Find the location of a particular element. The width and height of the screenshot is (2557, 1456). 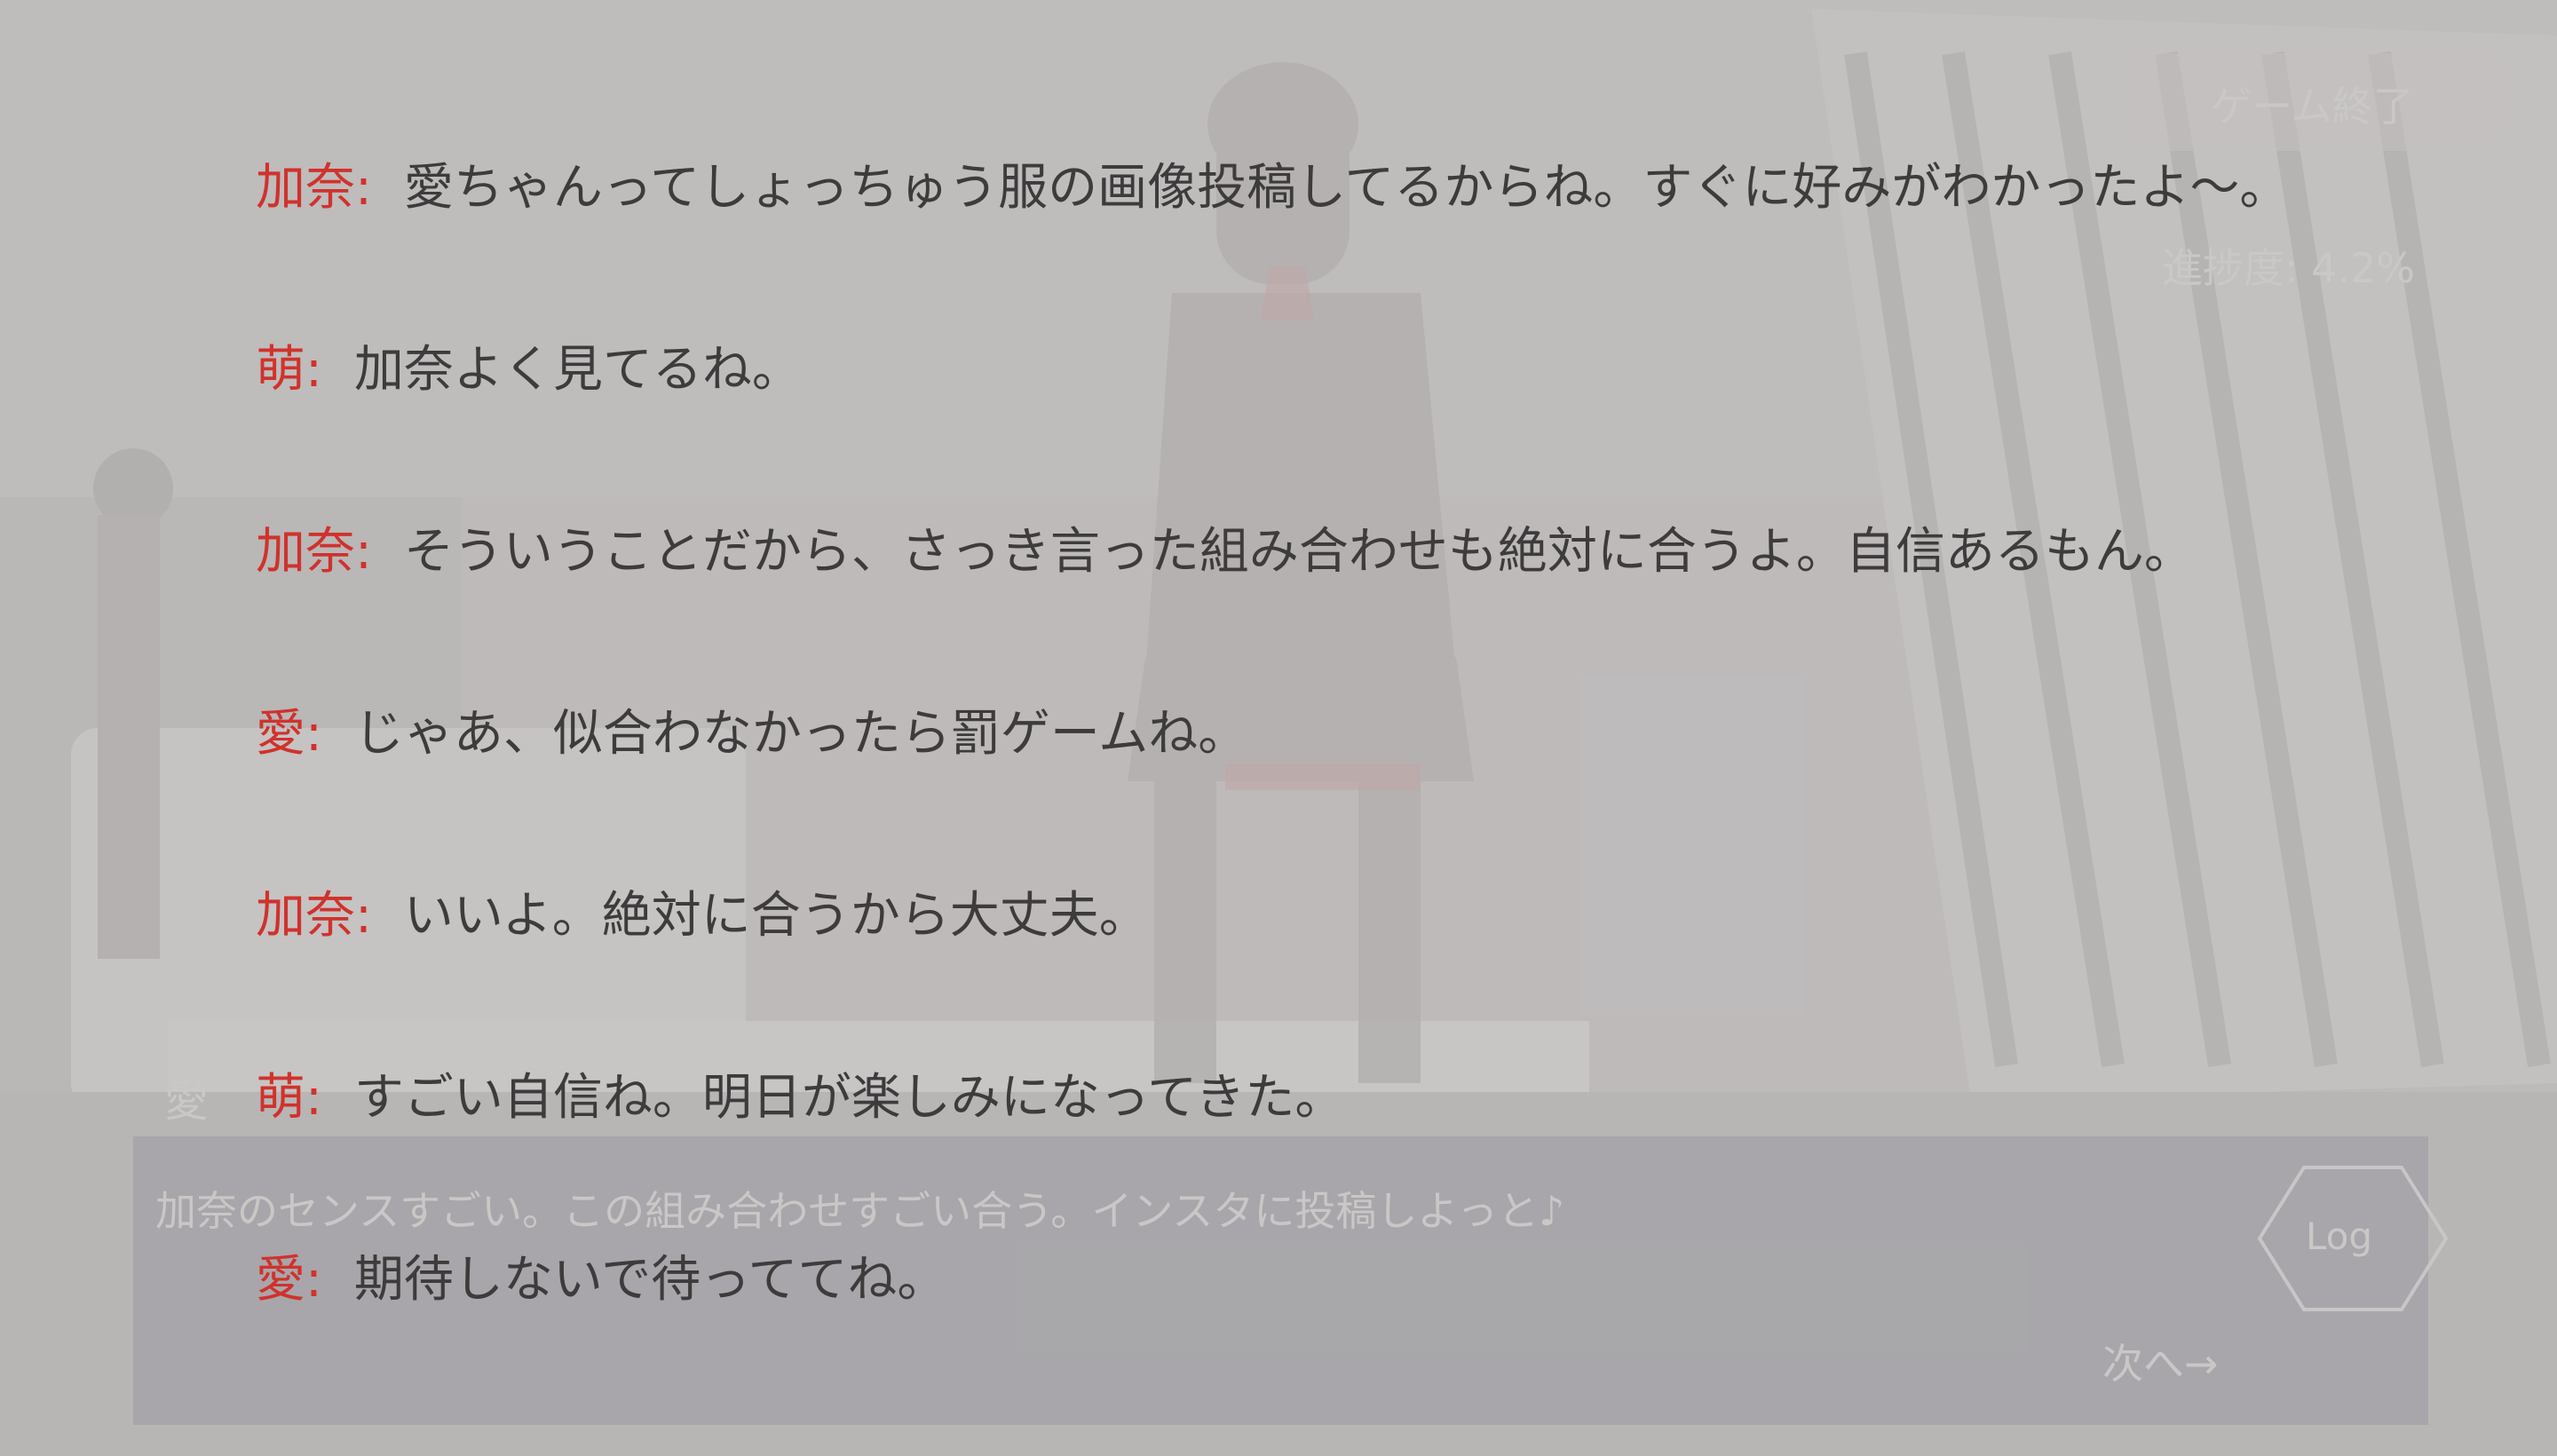

dialog-line: いいよ。絶対に合うから大丈夫。 is located at coordinates (776, 916).